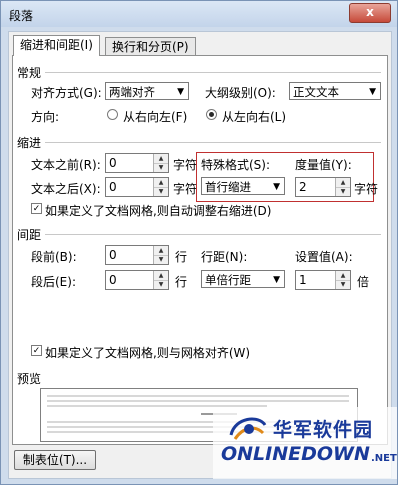 This screenshot has height=487, width=400. I want to click on setting-value: 1, so click(303, 280).